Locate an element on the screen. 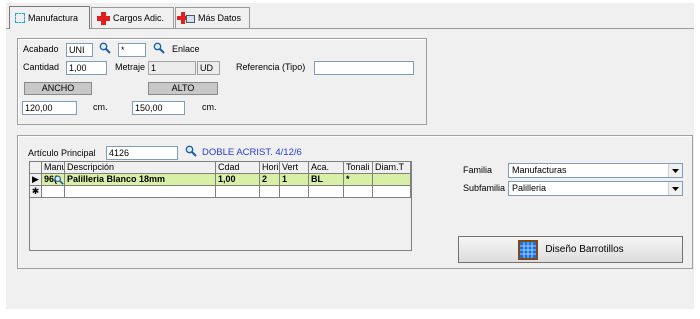  tab-mas-datos-label: Más Datos is located at coordinates (220, 18).